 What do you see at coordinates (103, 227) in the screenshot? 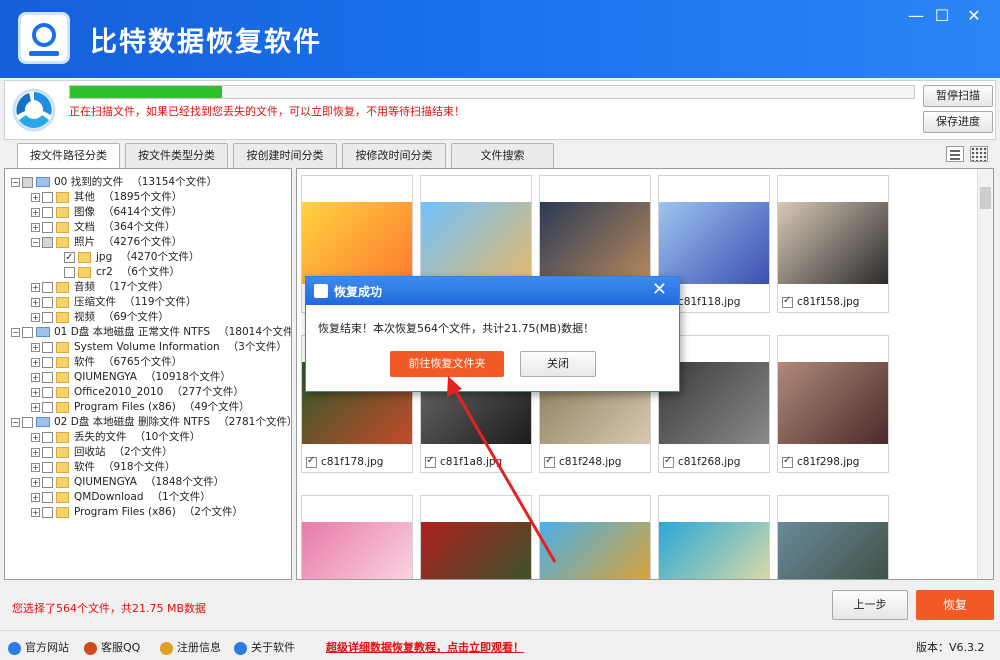
I see `tree-folder-node: + 文档 （364个文件）` at bounding box center [103, 227].